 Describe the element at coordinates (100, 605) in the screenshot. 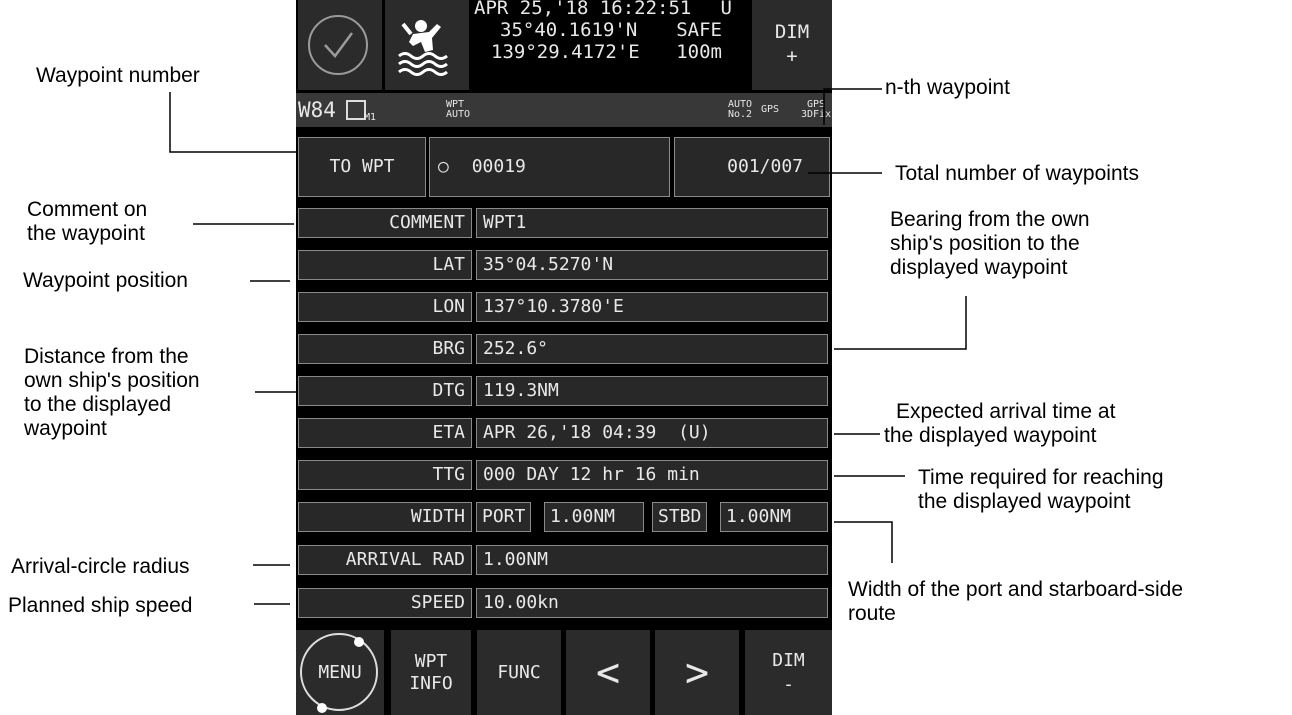

I see `annotation-speed: Planned ship speed` at that location.